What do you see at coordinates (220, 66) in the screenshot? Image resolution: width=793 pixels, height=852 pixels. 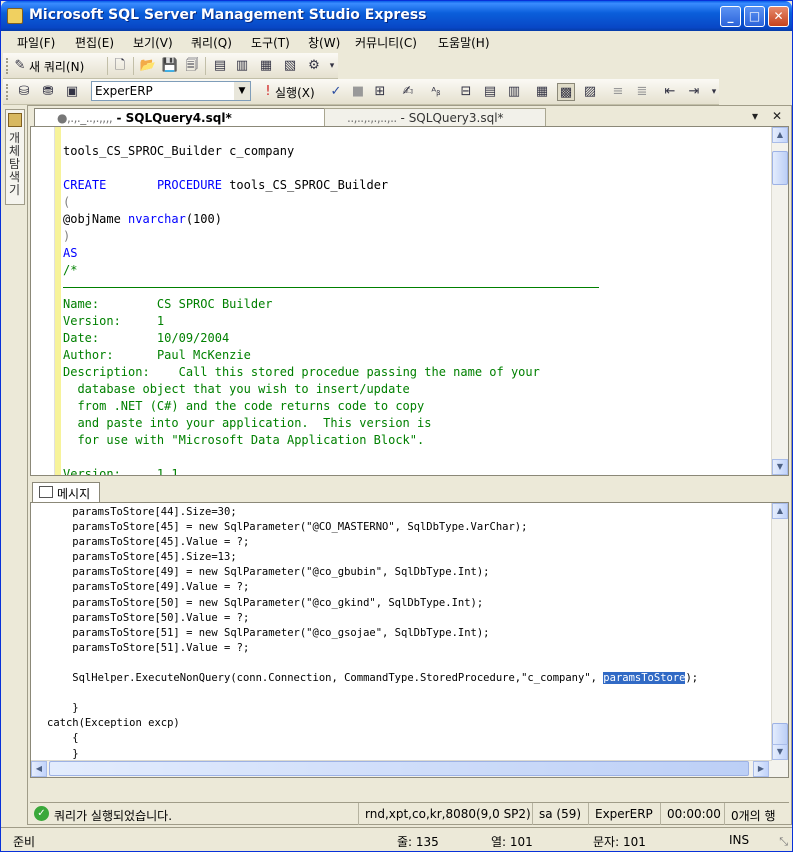 I see `registered-servers-icon: ▤` at bounding box center [220, 66].